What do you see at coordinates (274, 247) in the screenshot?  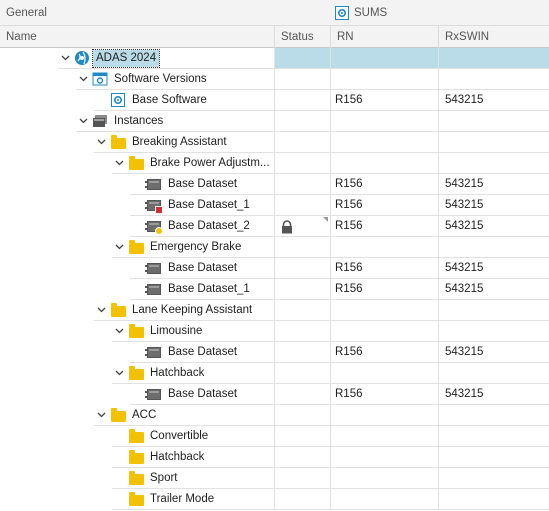 I see `tree-row-emergency-brake: Emergency Brake` at bounding box center [274, 247].